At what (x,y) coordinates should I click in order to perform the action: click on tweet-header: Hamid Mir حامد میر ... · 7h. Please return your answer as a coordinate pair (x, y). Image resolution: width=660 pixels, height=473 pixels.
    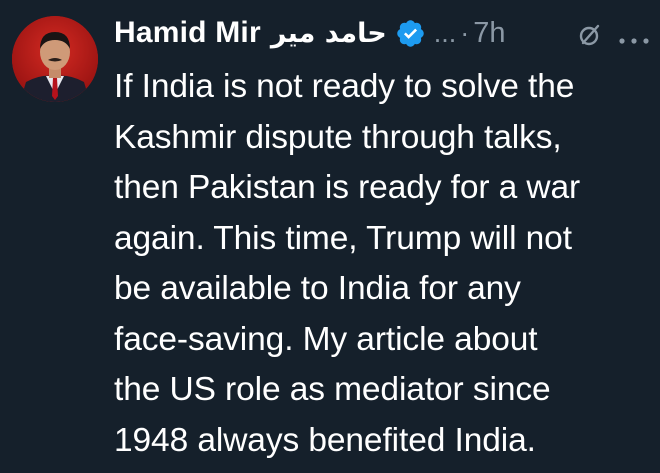
    Looking at the image, I should click on (309, 33).